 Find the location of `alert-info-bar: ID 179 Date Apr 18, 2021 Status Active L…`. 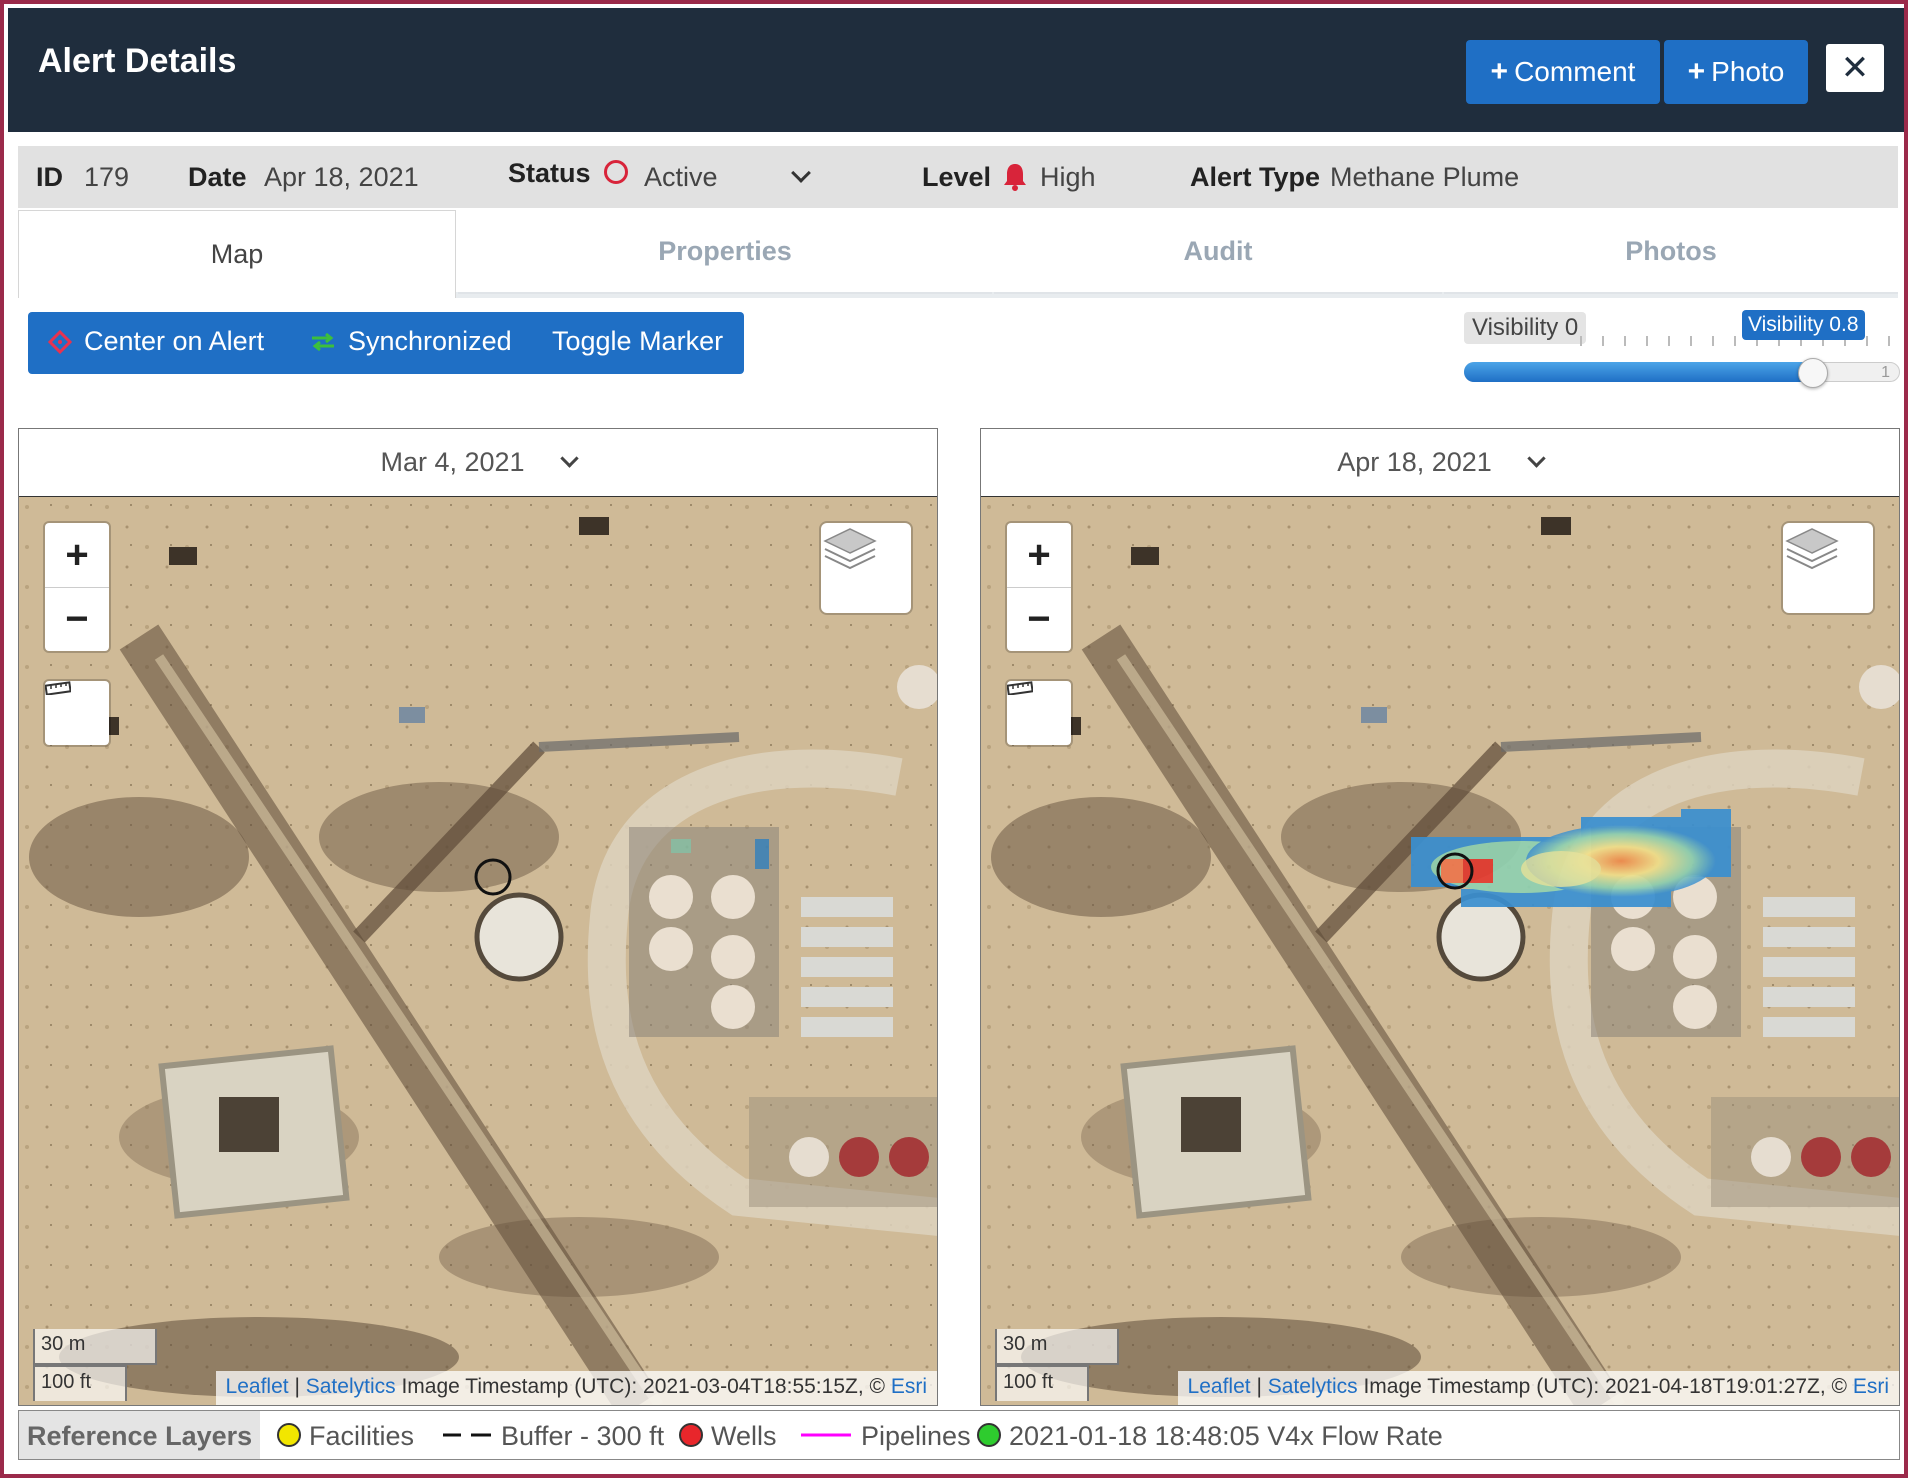

alert-info-bar: ID 179 Date Apr 18, 2021 Status Active L… is located at coordinates (958, 177).